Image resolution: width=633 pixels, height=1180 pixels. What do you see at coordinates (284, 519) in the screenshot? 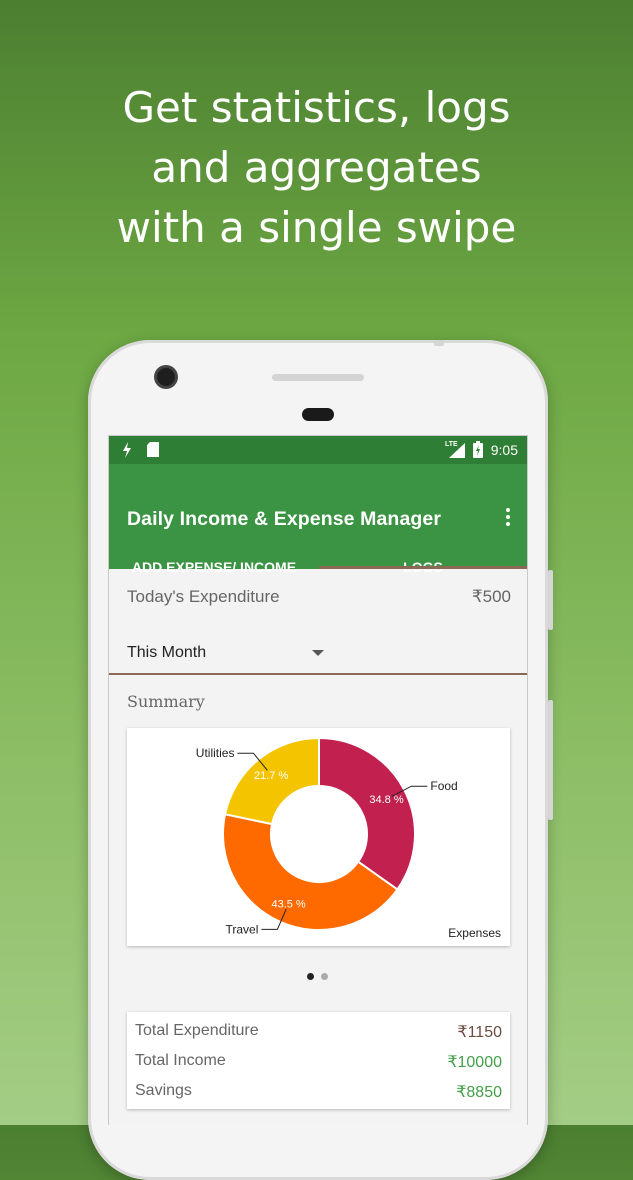
I see `app-title: Daily Income & Expense Manager` at bounding box center [284, 519].